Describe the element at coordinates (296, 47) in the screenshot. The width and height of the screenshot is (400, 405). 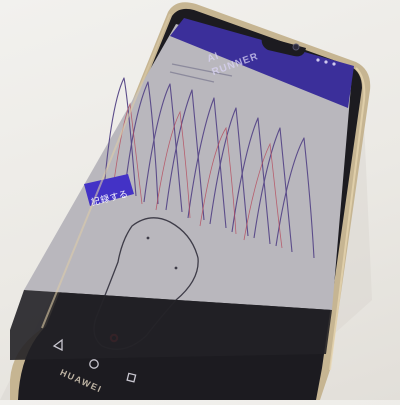
I see `front-camera-icon` at that location.